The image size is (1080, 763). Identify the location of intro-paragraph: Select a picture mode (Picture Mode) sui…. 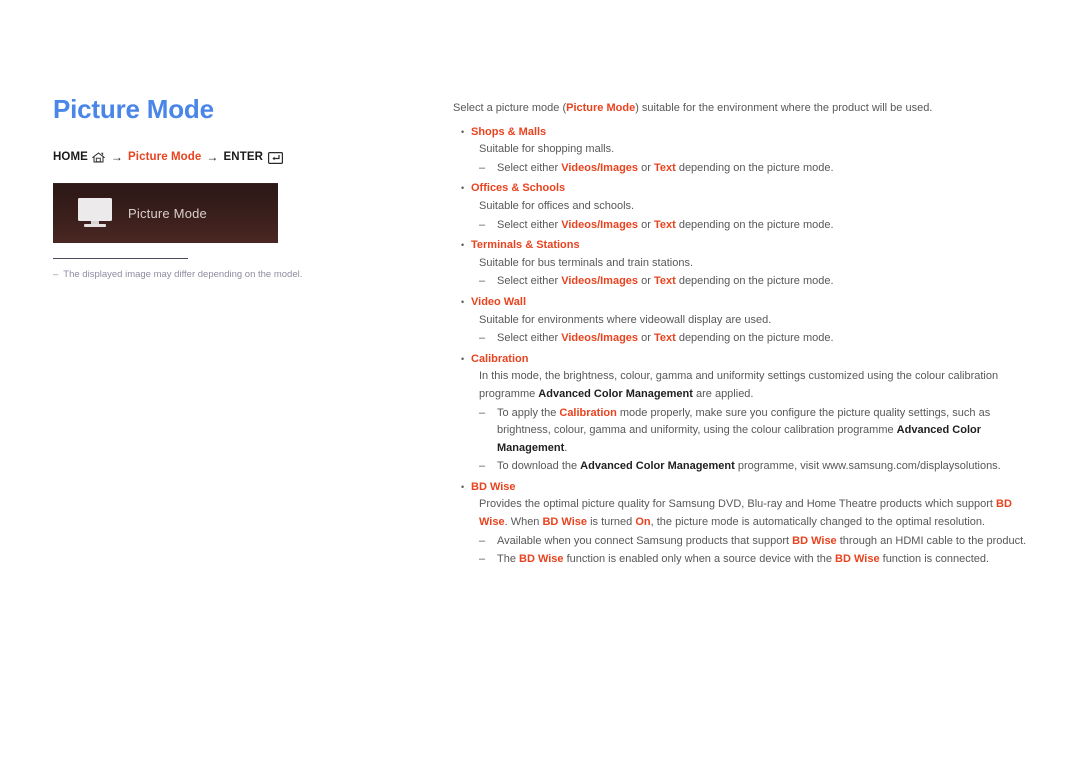
(745, 109).